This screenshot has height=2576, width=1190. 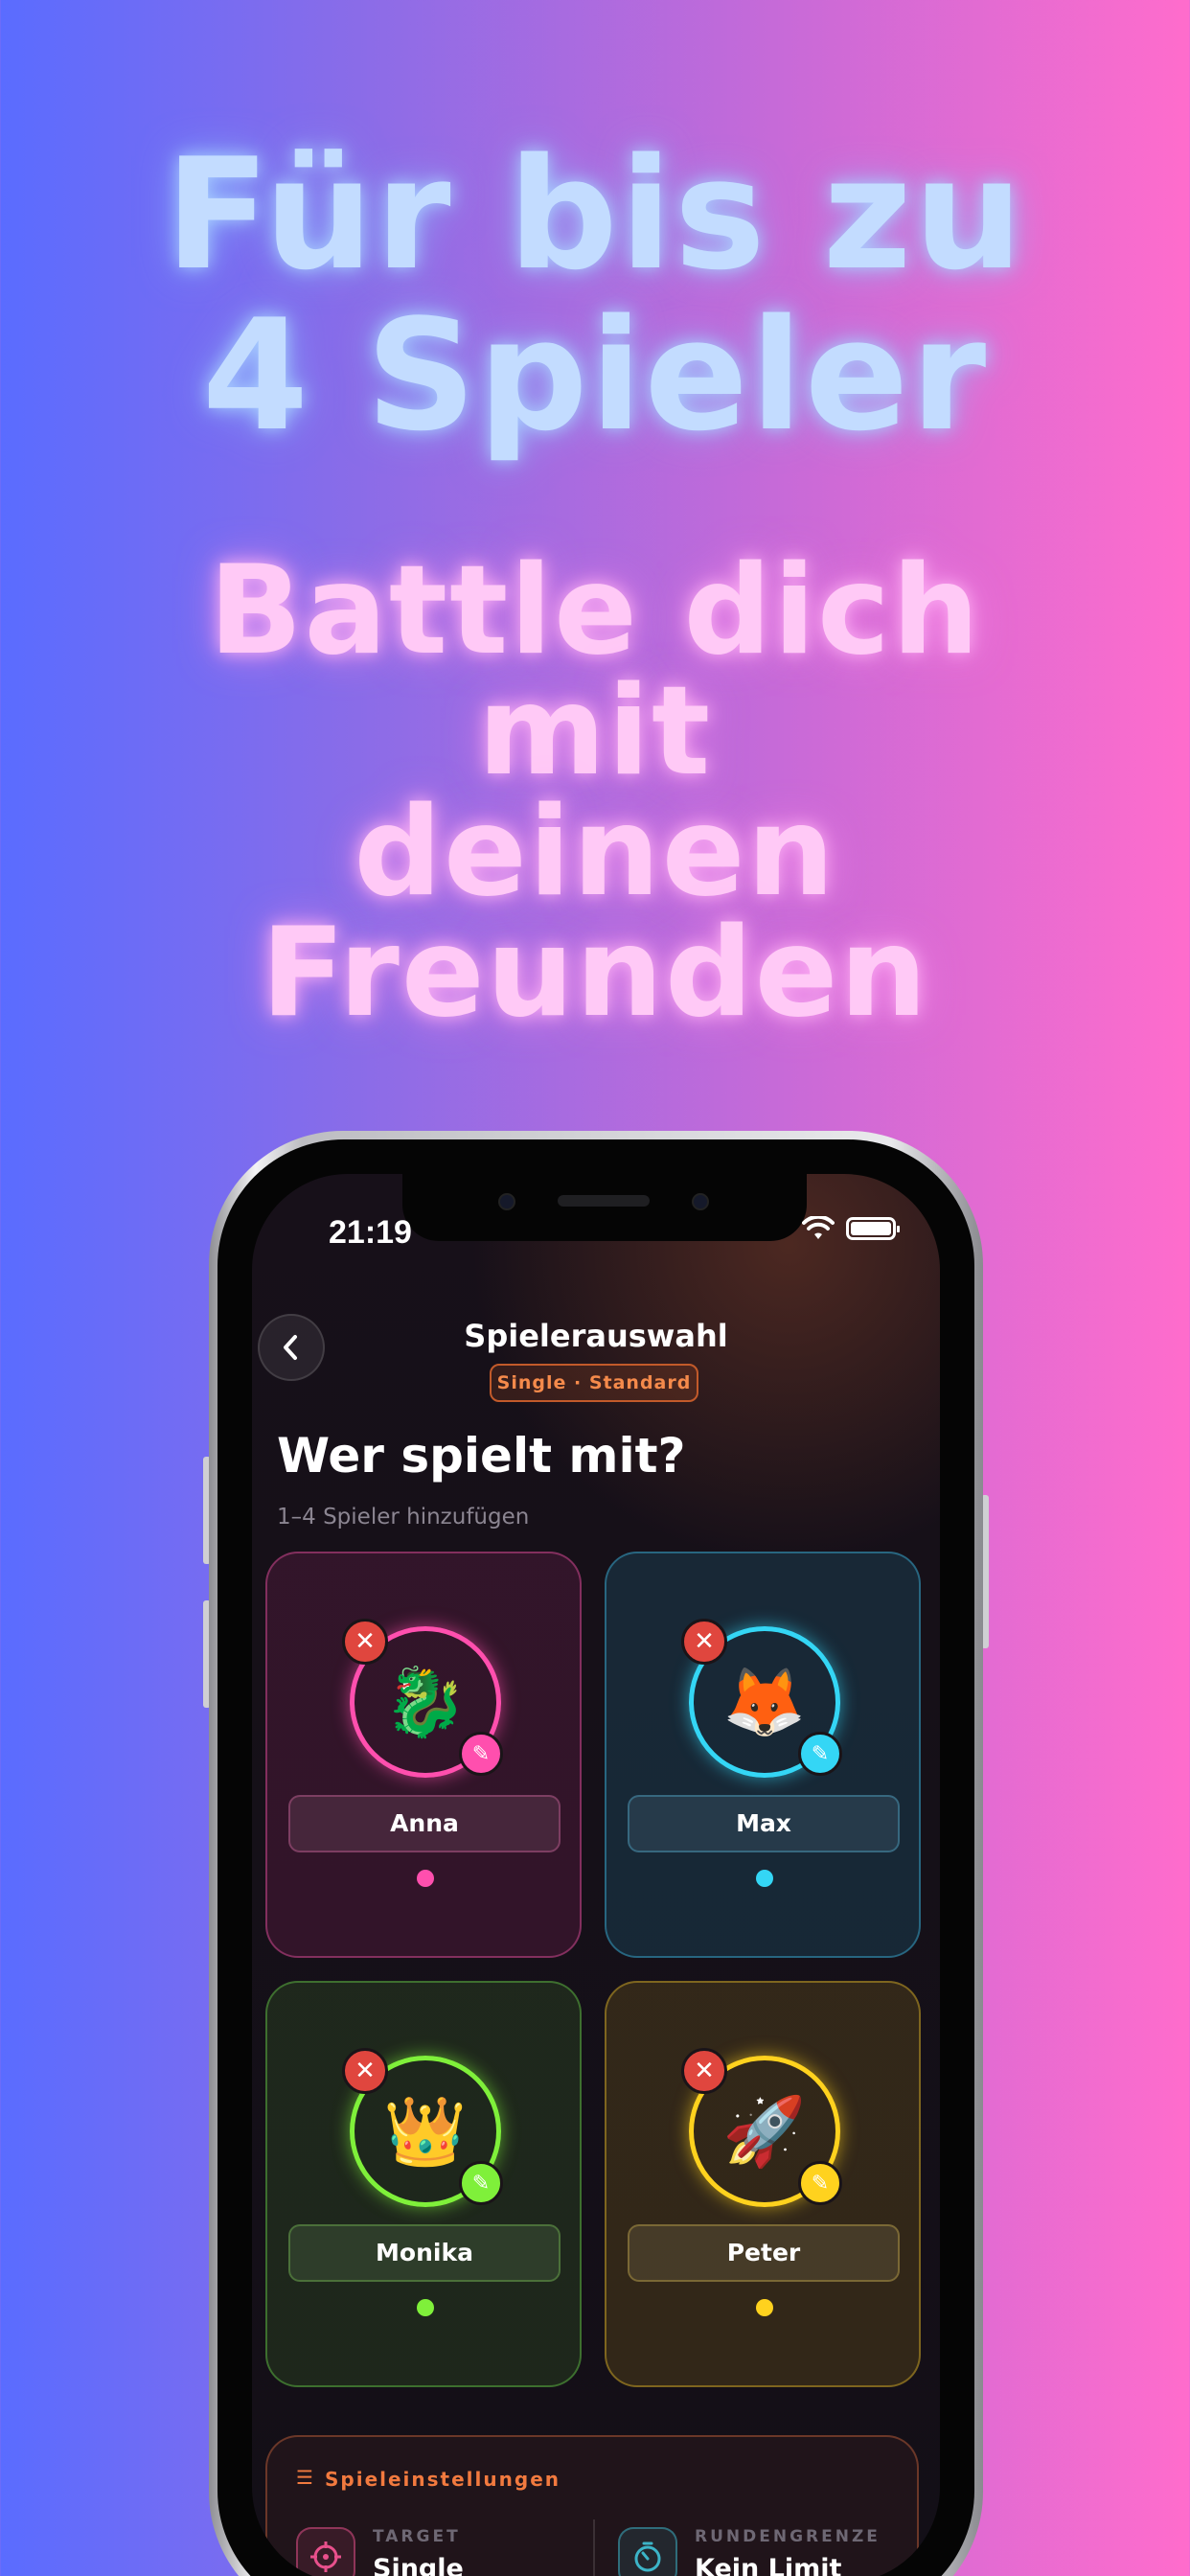 I want to click on headline-sub-line-2: mit, so click(x=595, y=731).